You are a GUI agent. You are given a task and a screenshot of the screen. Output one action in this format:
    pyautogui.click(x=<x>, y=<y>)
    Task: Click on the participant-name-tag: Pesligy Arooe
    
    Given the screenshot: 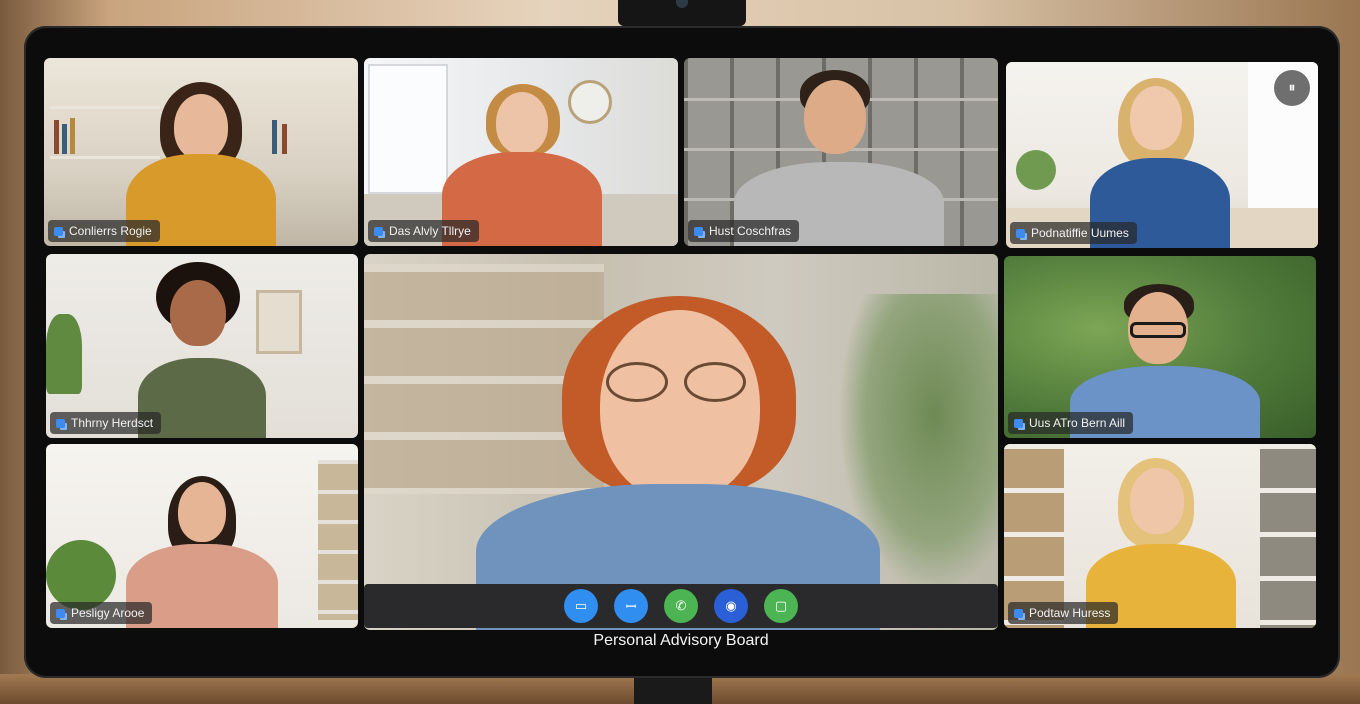 What is the action you would take?
    pyautogui.click(x=101, y=613)
    